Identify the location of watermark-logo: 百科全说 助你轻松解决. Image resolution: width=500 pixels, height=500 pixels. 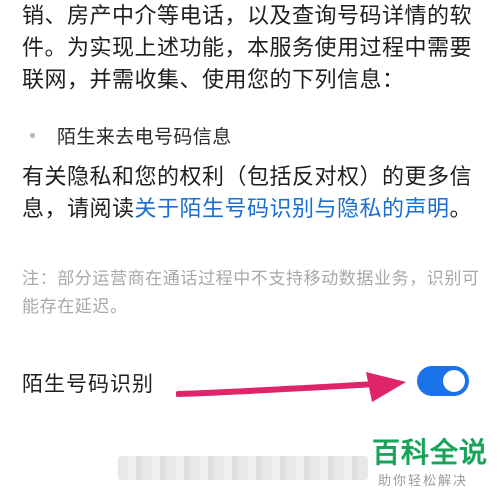
(432, 462).